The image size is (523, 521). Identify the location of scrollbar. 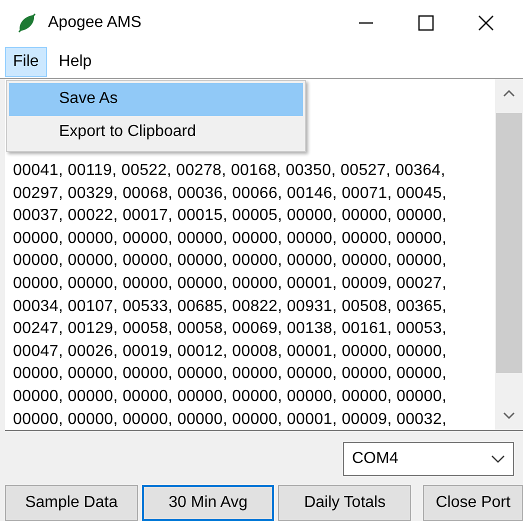
(509, 254).